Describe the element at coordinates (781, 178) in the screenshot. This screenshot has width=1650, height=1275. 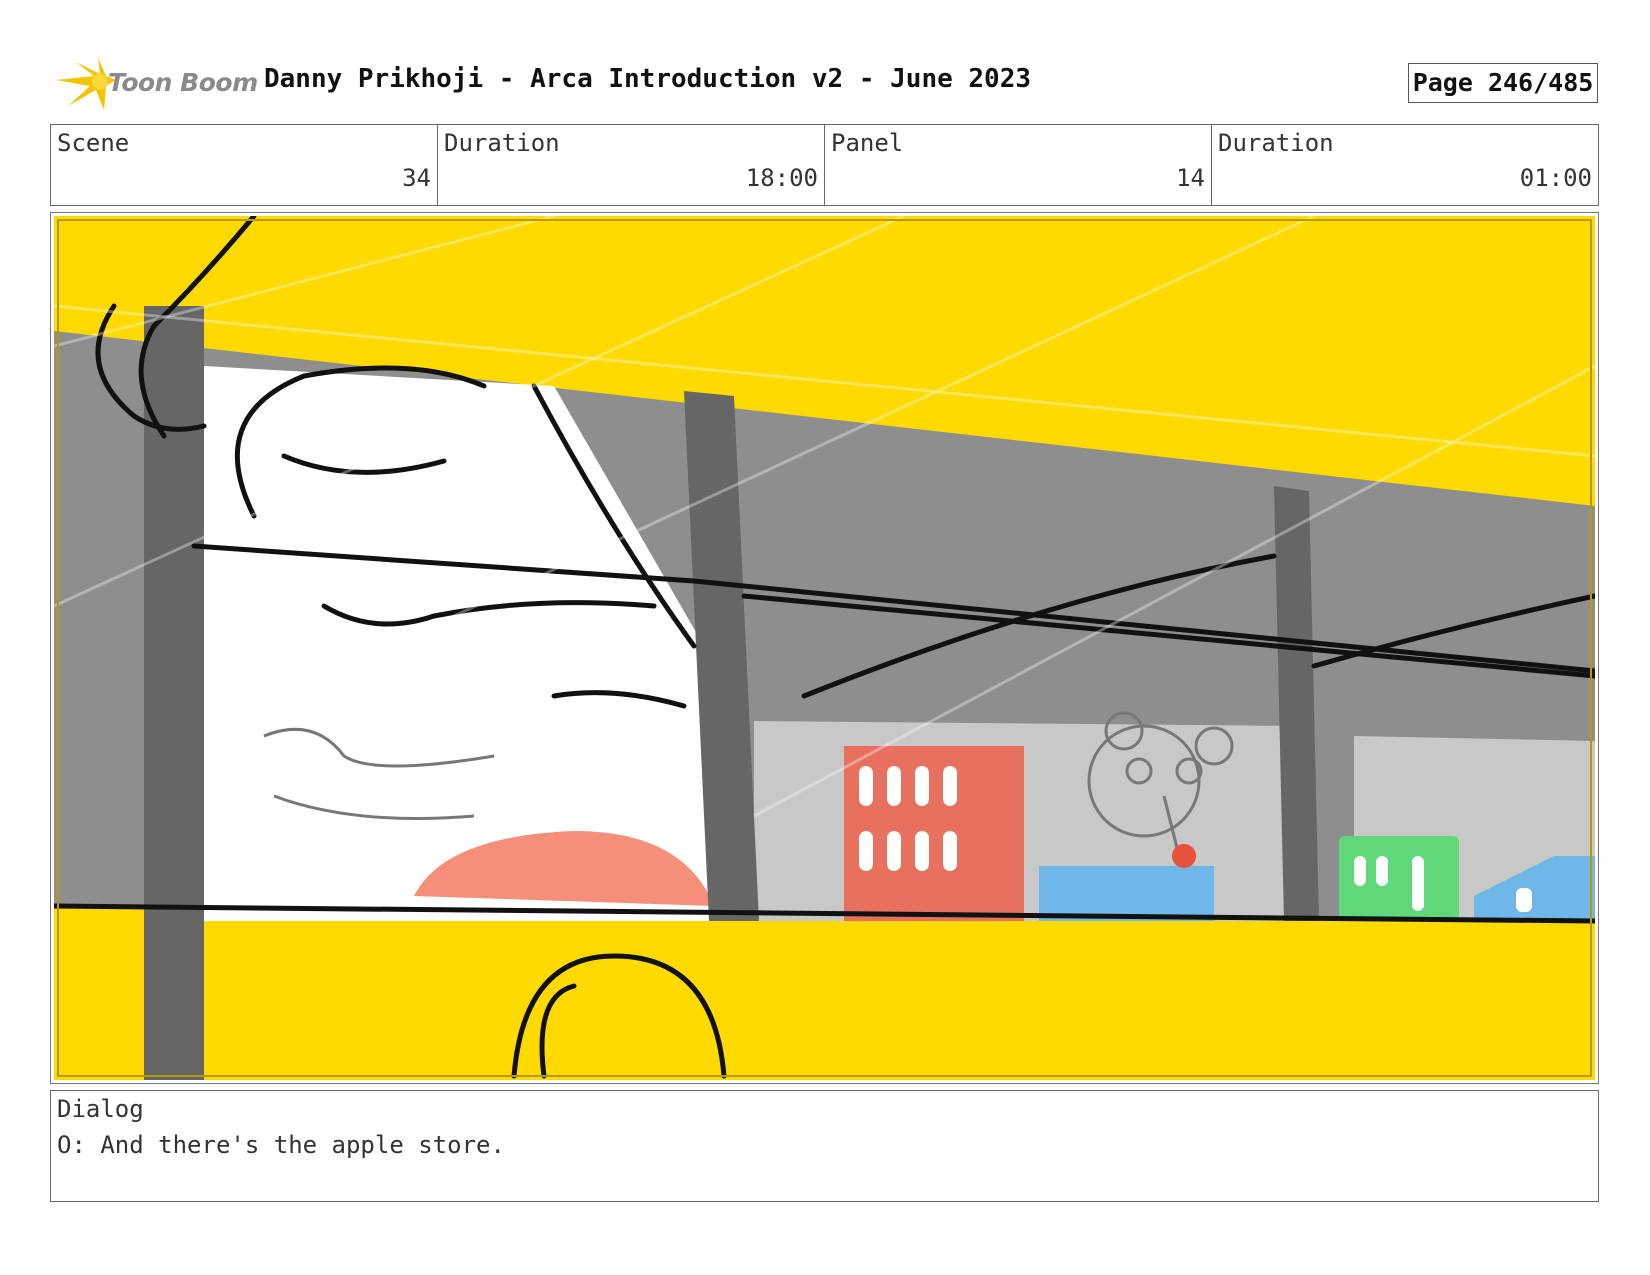
I see `scene-duration-value: 18:00` at that location.